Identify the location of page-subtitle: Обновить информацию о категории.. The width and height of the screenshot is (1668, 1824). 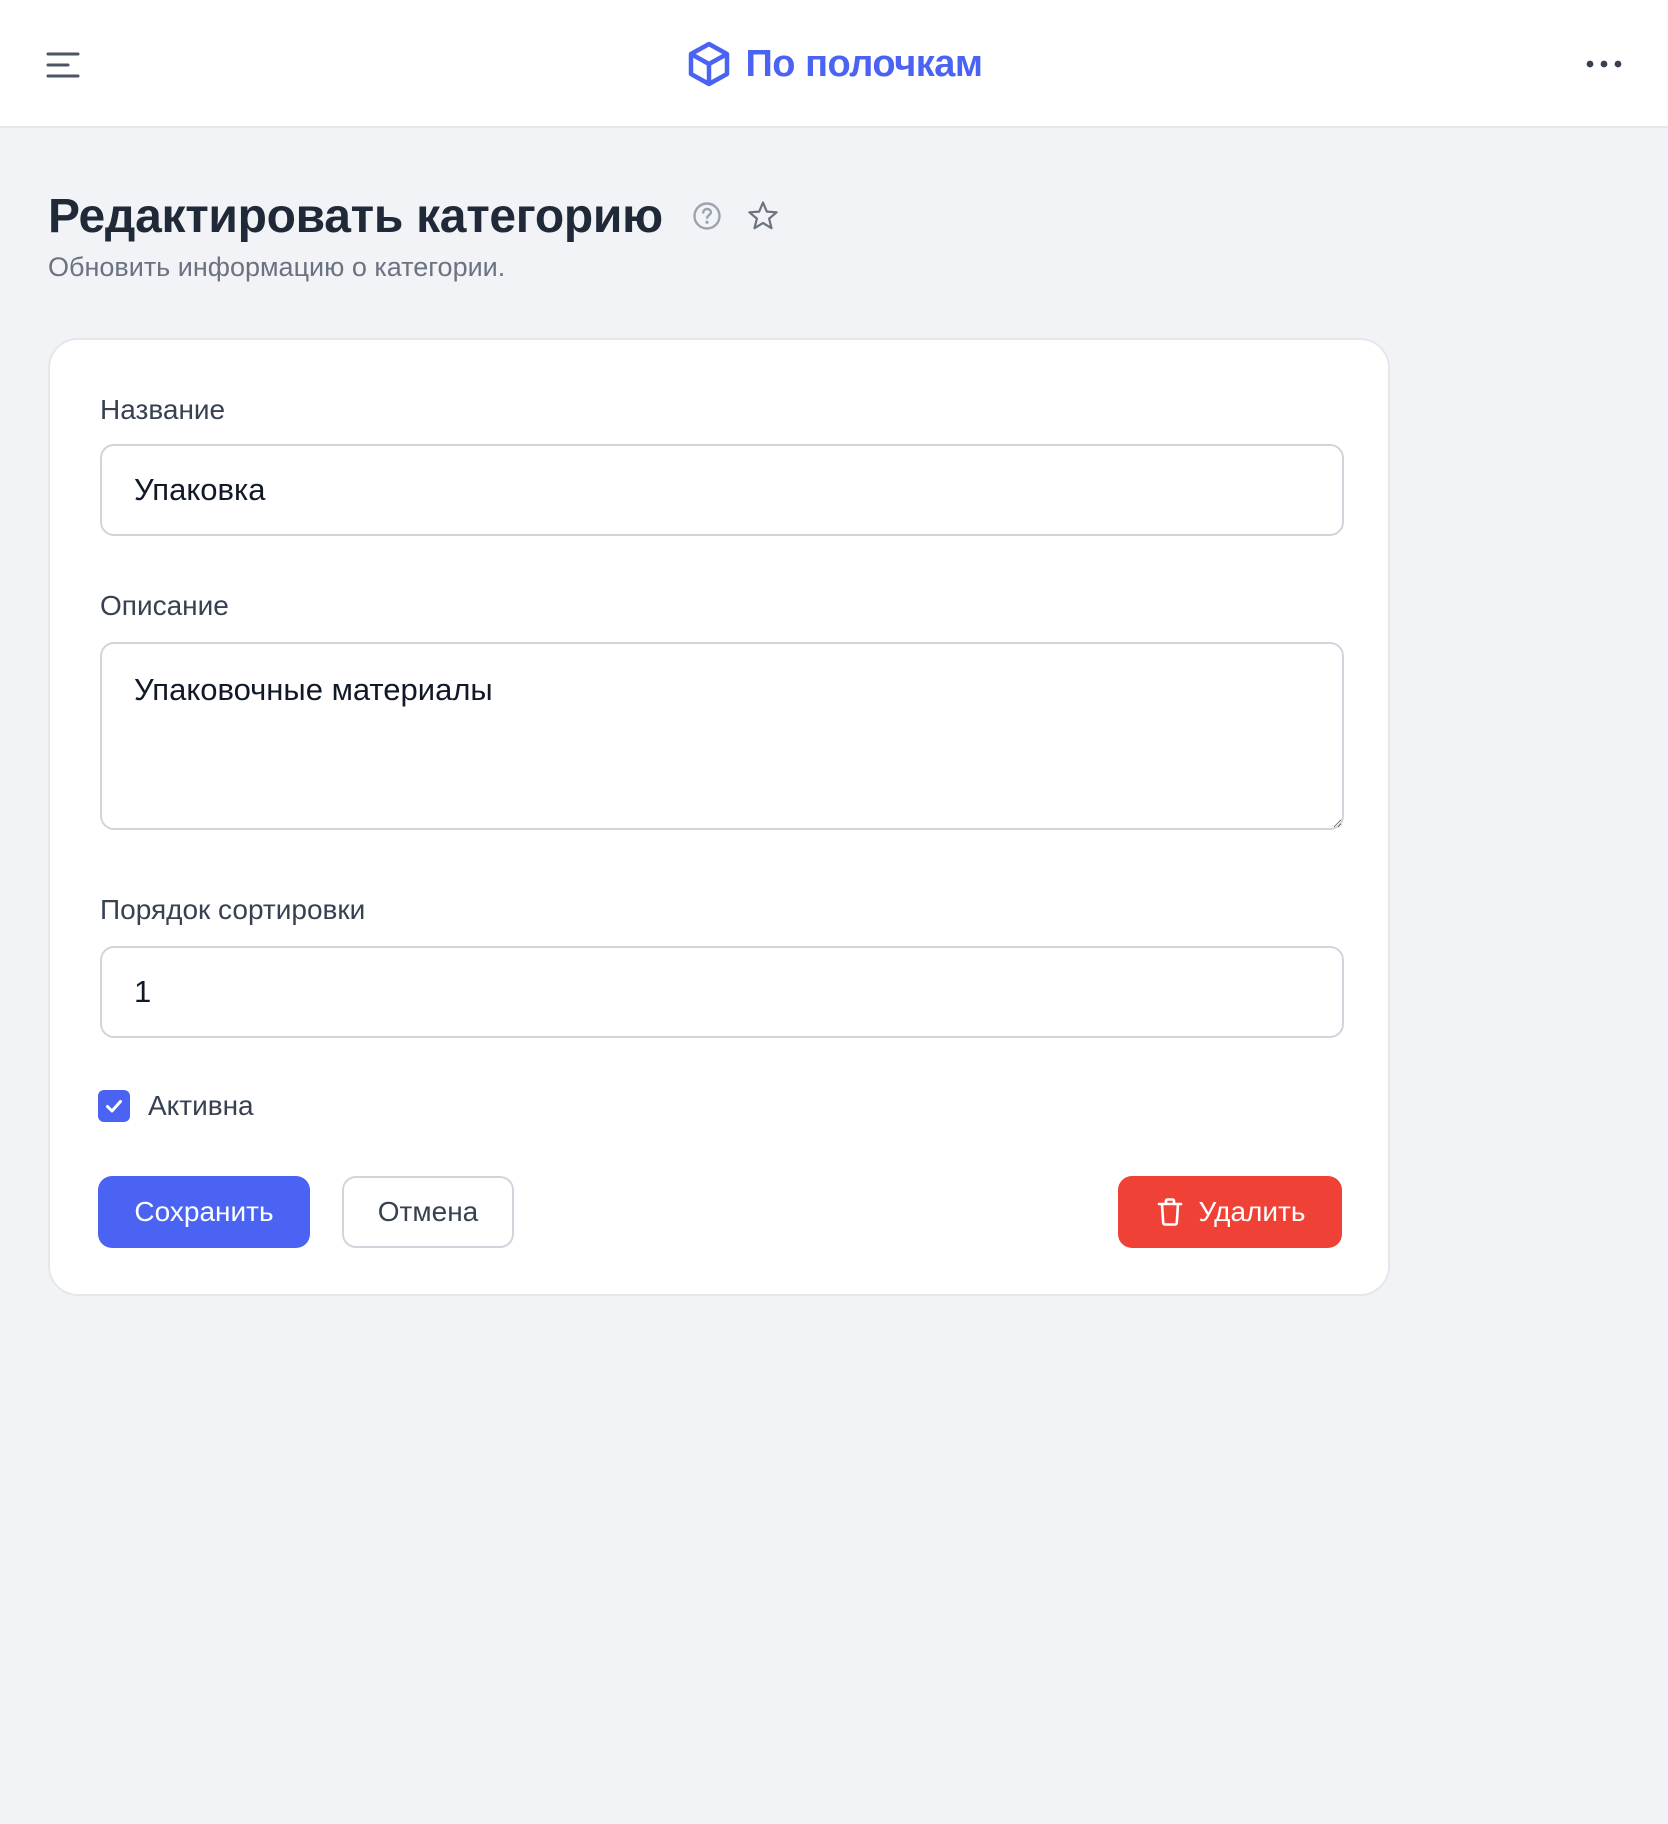
(277, 267).